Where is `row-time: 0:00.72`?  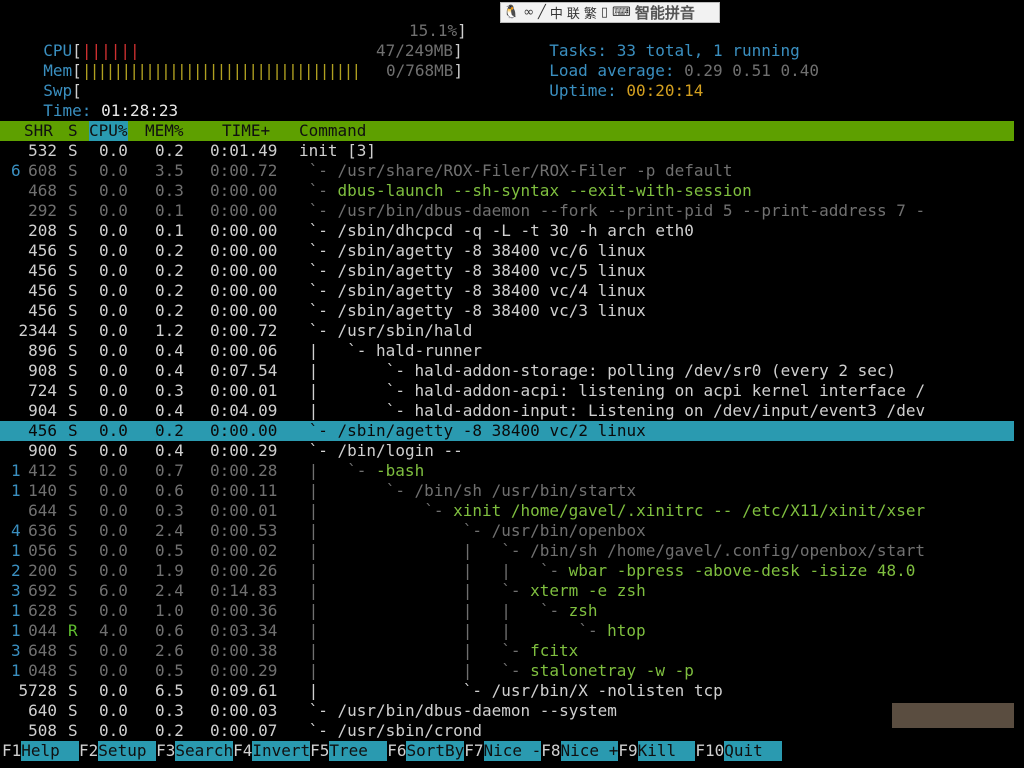
row-time: 0:00.72 is located at coordinates (244, 330).